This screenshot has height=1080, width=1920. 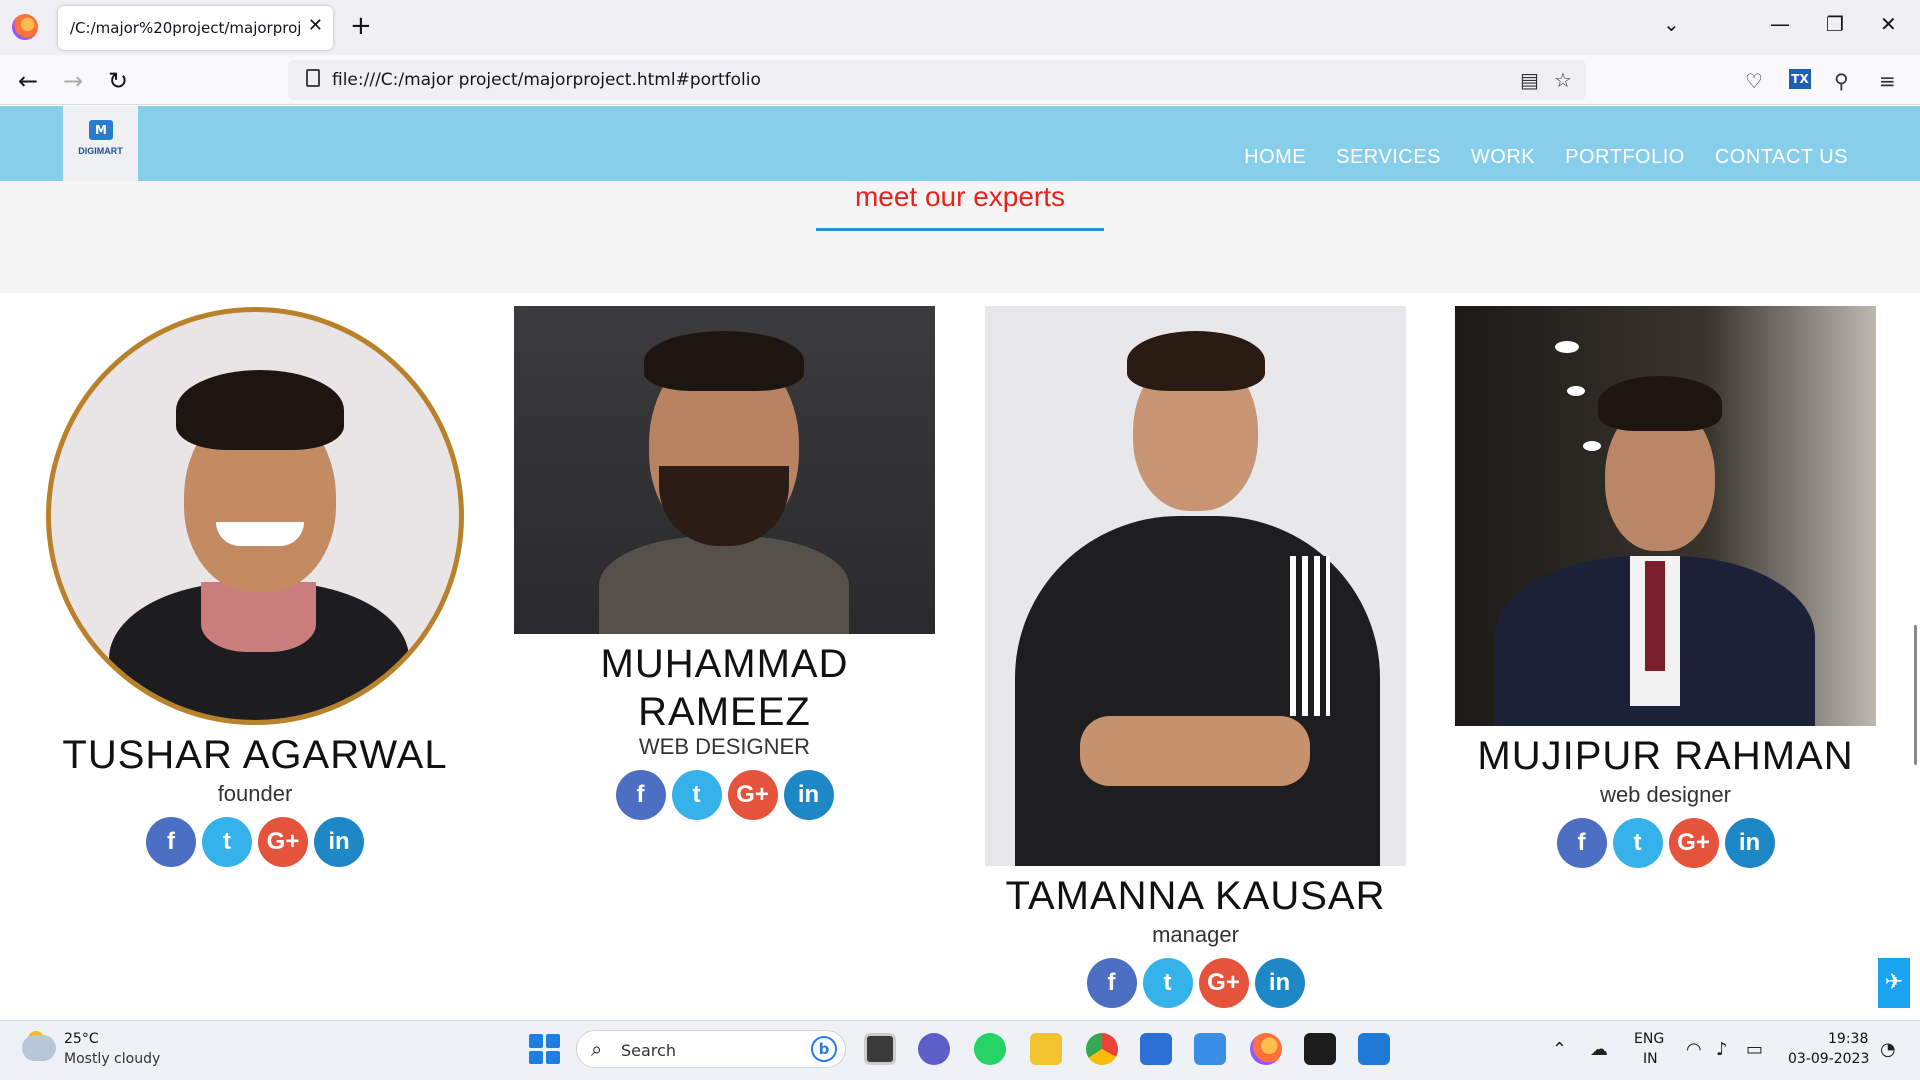 What do you see at coordinates (1848, 1039) in the screenshot?
I see `clock-time: 19:38` at bounding box center [1848, 1039].